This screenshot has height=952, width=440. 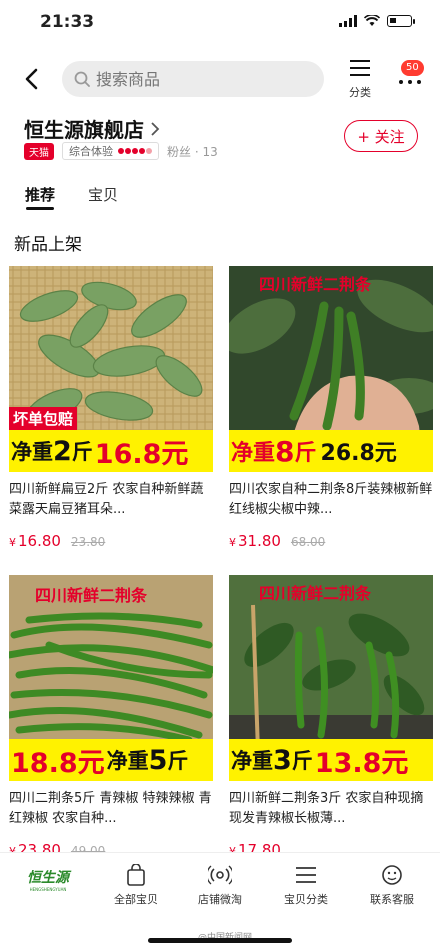 What do you see at coordinates (285, 451) in the screenshot?
I see `banner-number: 8` at bounding box center [285, 451].